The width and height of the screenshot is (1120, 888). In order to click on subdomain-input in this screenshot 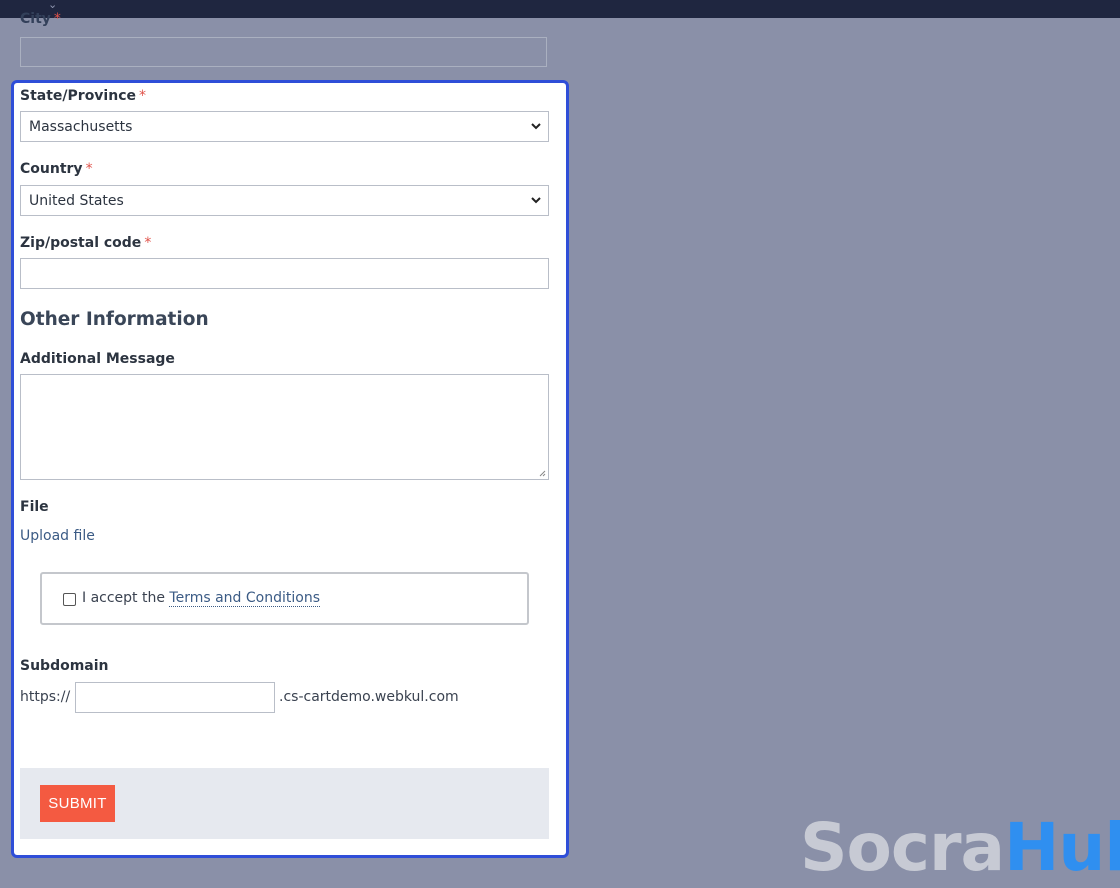, I will do `click(175, 697)`.